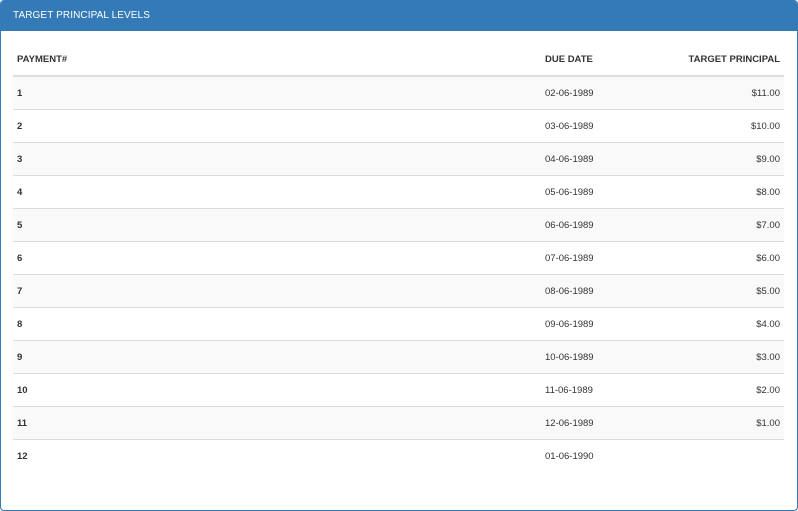  Describe the element at coordinates (277, 455) in the screenshot. I see `payment-number: 12` at that location.